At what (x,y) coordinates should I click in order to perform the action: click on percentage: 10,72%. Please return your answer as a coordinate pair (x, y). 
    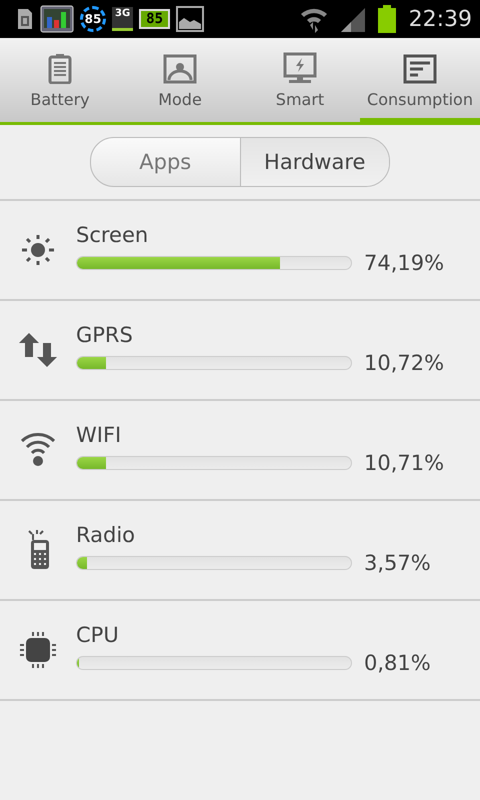
    Looking at the image, I should click on (404, 363).